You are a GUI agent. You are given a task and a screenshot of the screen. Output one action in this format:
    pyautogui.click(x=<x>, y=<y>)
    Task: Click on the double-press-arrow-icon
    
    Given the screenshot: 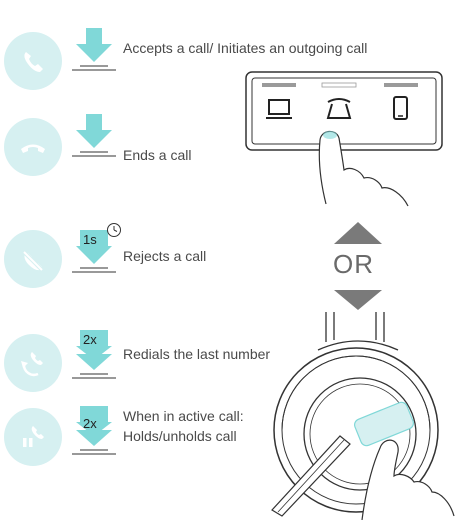 What is the action you would take?
    pyautogui.click(x=94, y=430)
    